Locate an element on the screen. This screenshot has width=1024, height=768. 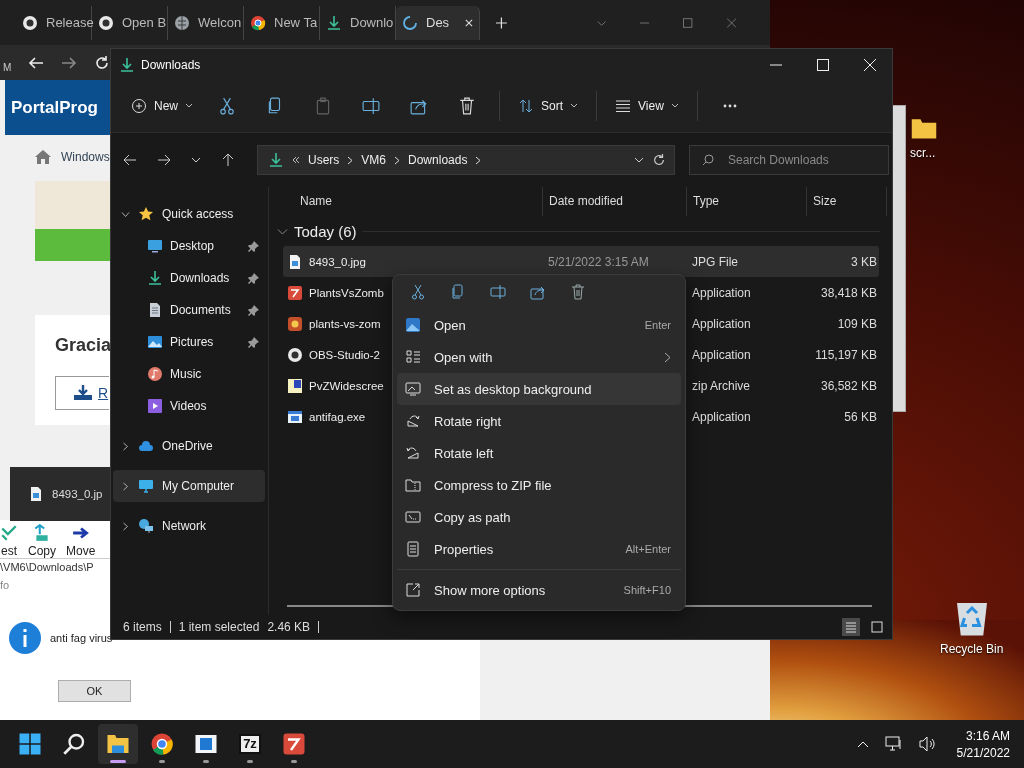
file-name: antifag.exe is located at coordinates (337, 416).